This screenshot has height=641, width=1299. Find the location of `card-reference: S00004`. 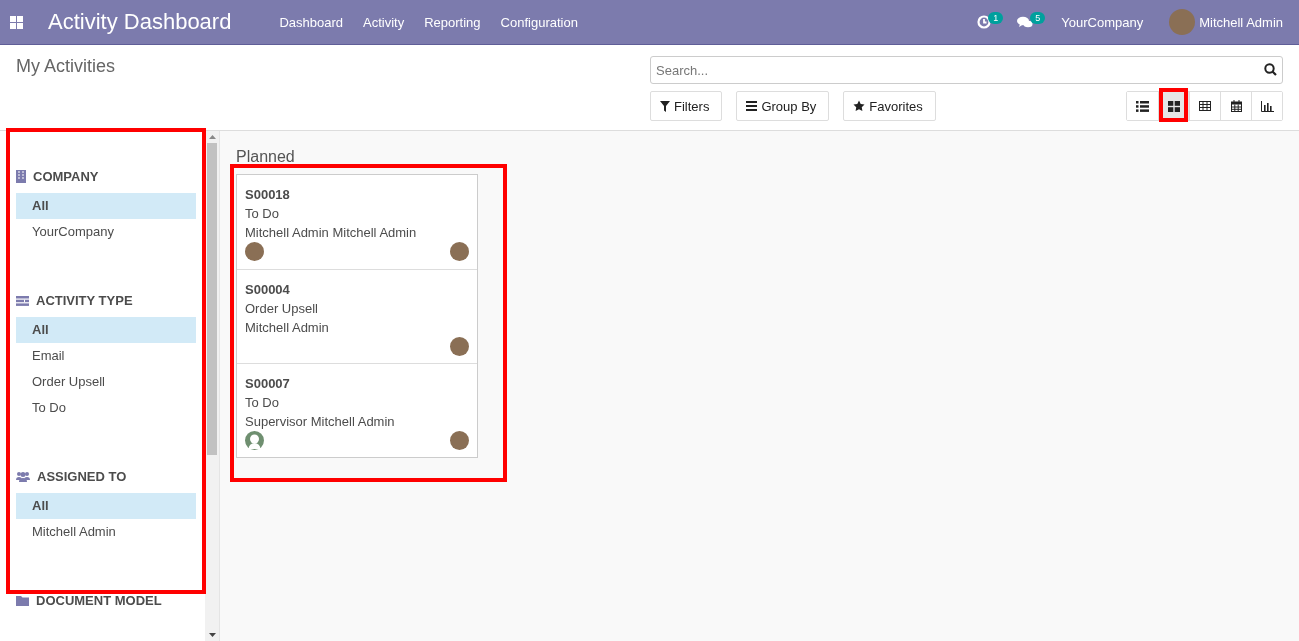

card-reference: S00004 is located at coordinates (268, 290).